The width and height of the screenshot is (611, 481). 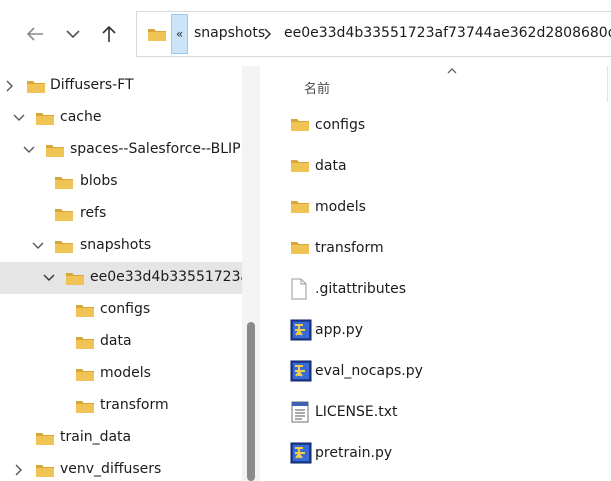 I want to click on file-item-transform: transform, so click(x=448, y=249).